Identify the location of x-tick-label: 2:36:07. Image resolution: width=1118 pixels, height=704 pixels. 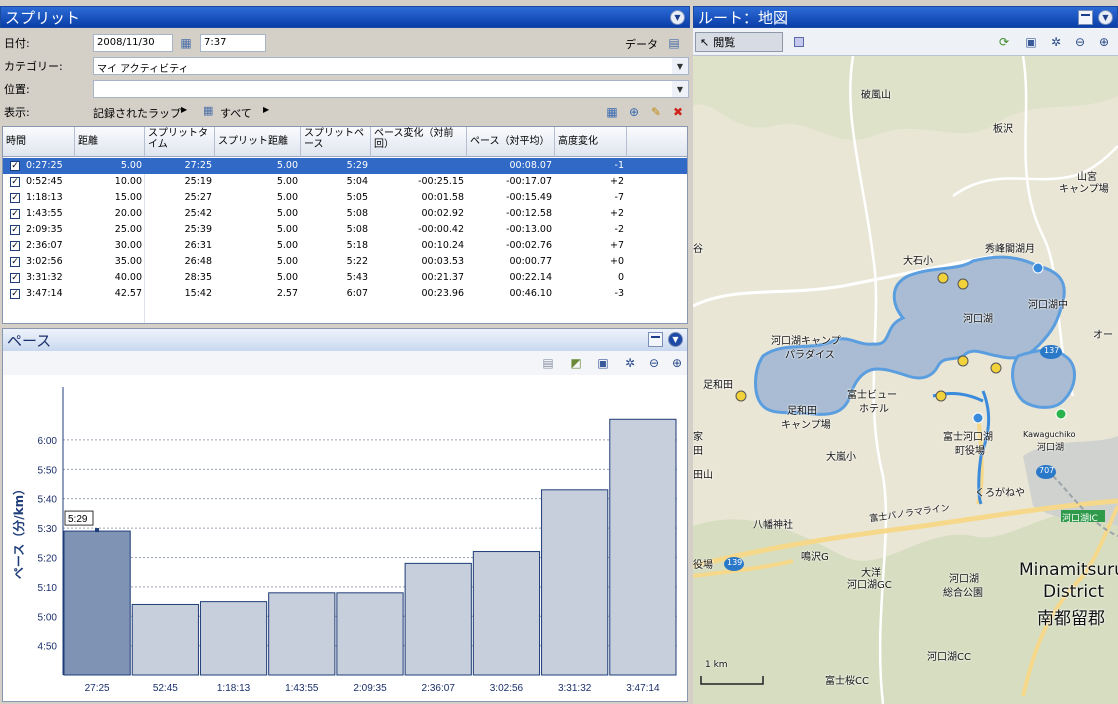
(439, 688).